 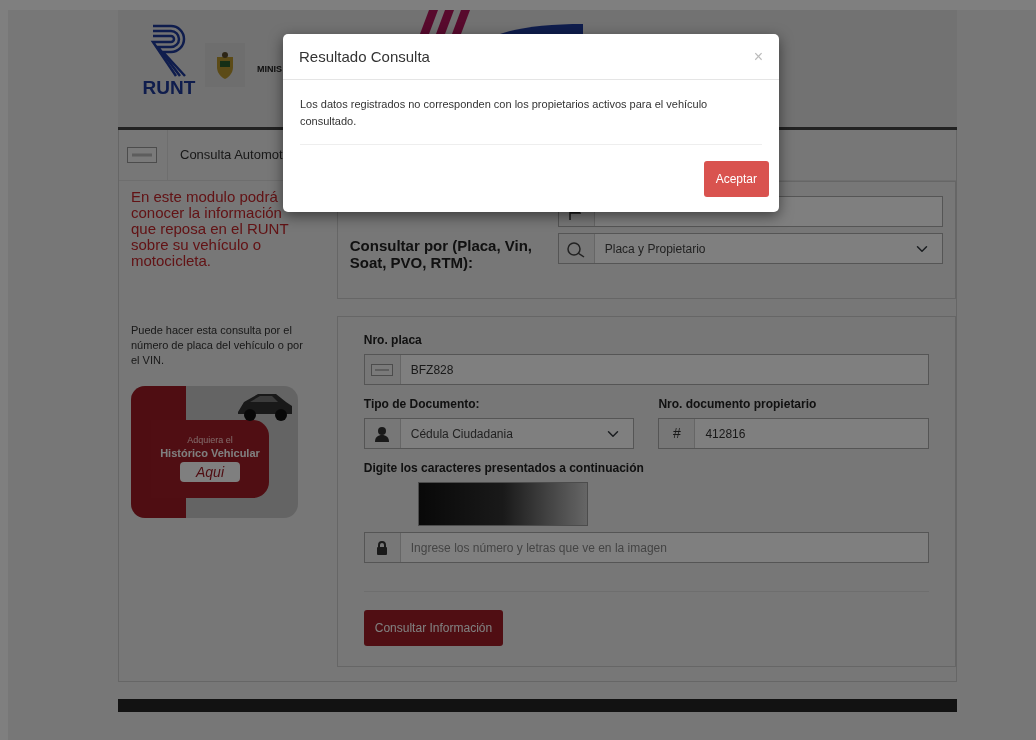 What do you see at coordinates (393, 340) in the screenshot?
I see `field-label: Nro. placa` at bounding box center [393, 340].